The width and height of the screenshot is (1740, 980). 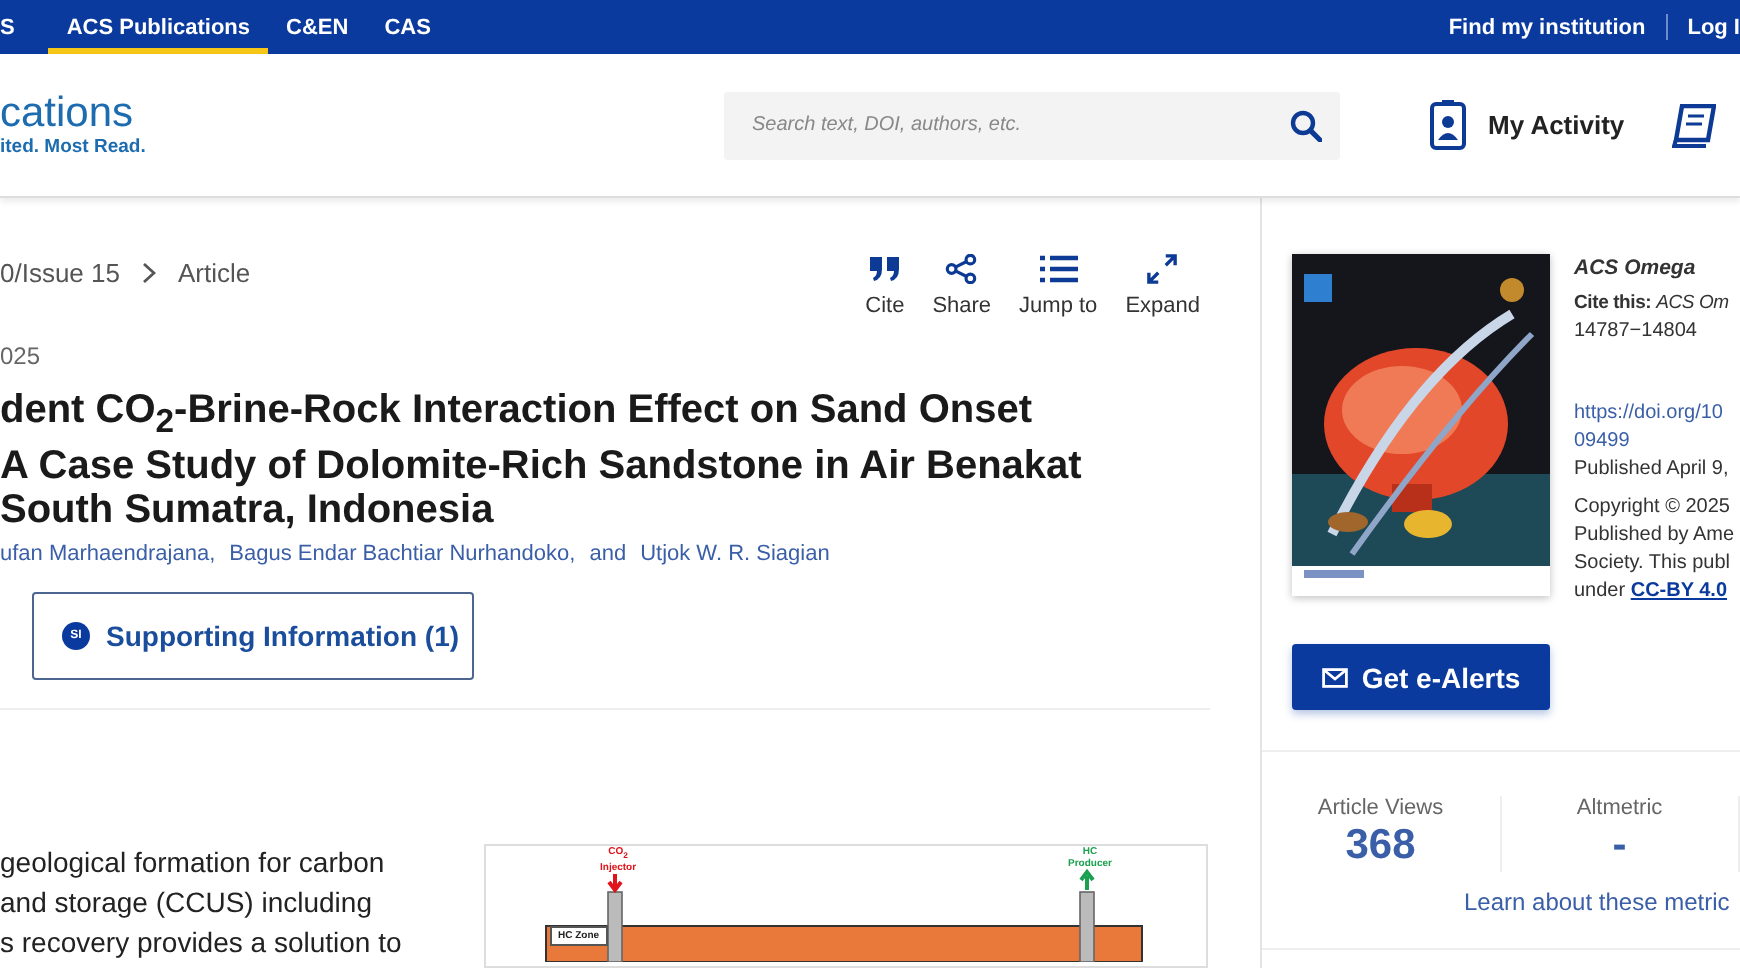 I want to click on quote-icon, so click(x=884, y=269).